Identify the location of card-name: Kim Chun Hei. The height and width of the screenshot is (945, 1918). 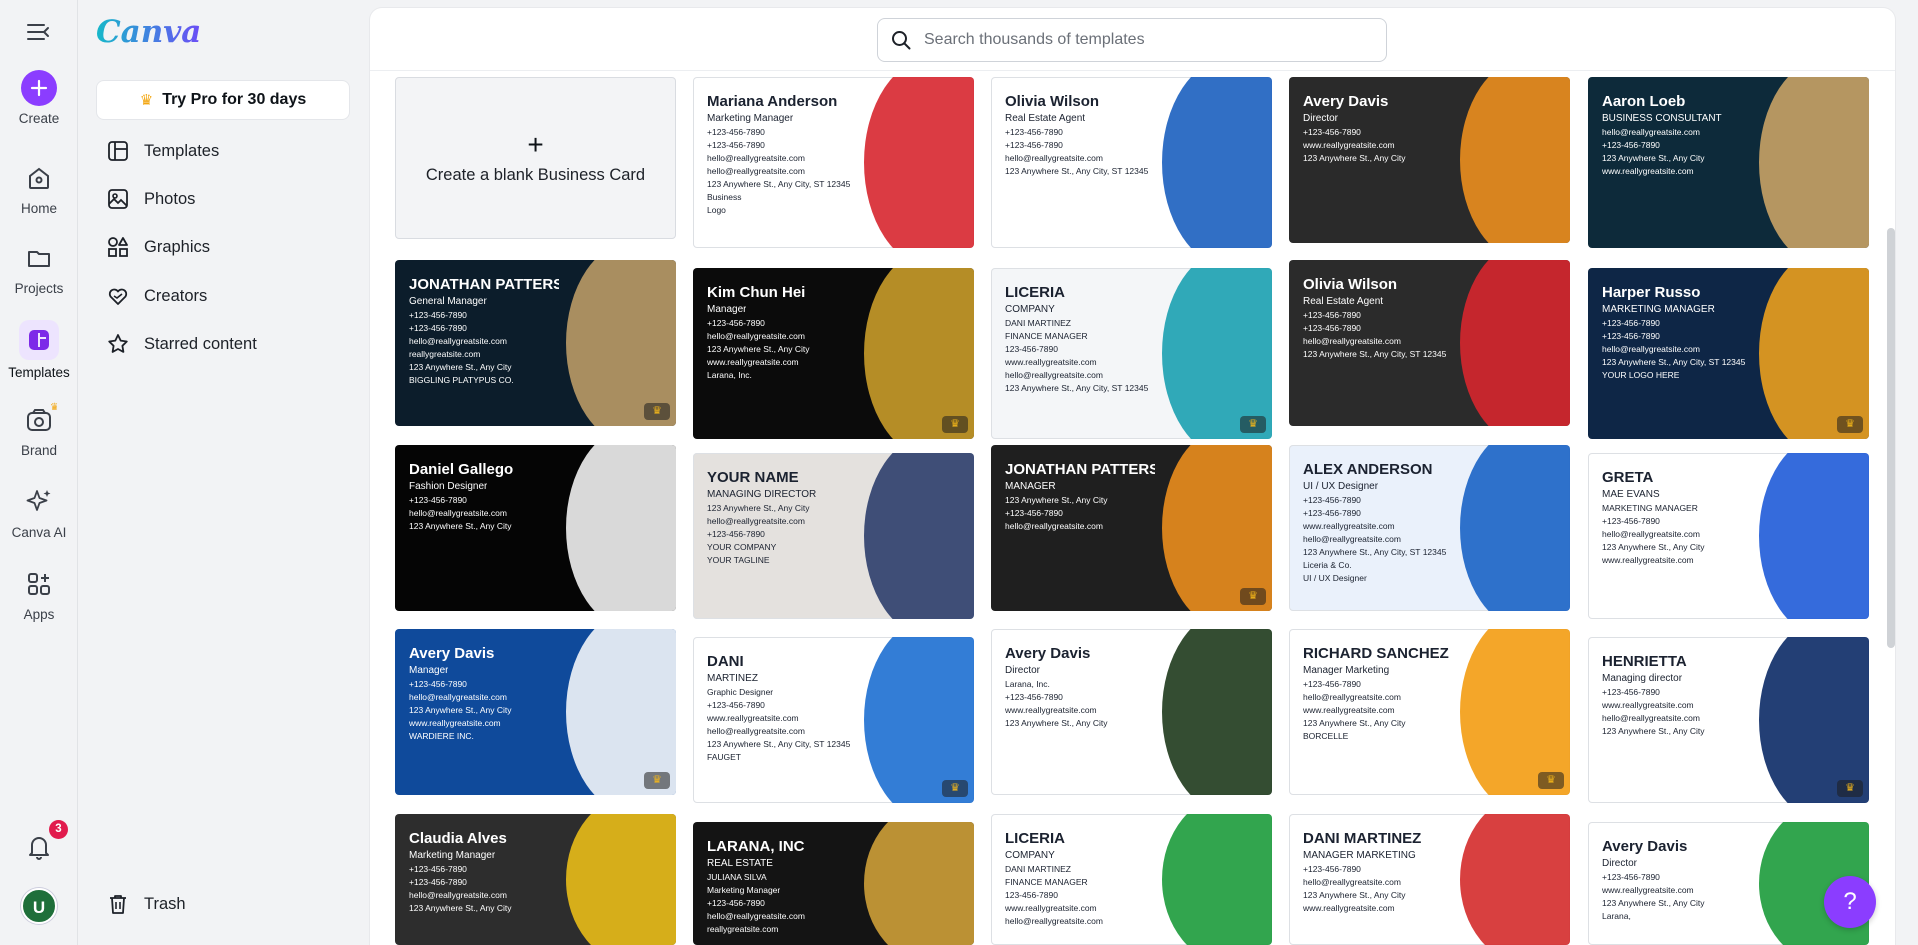
(756, 292).